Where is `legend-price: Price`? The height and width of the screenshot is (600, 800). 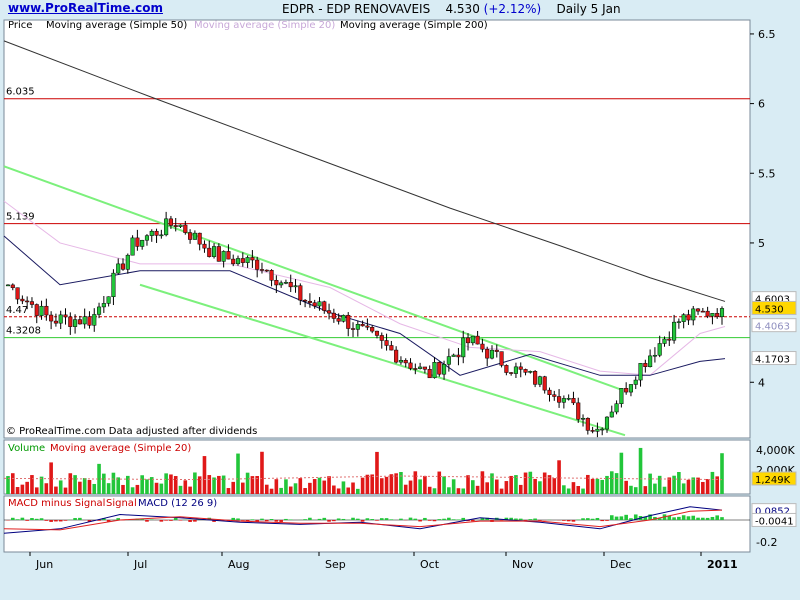
legend-price: Price is located at coordinates (20, 25).